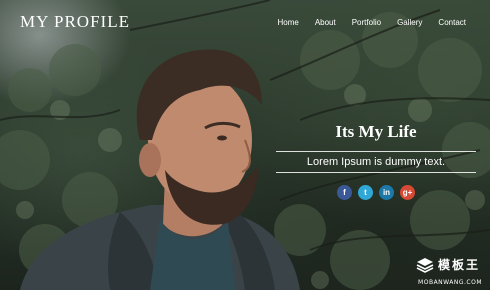 Image resolution: width=490 pixels, height=290 pixels. Describe the element at coordinates (376, 172) in the screenshot. I see `headline-divider-bottom` at that location.